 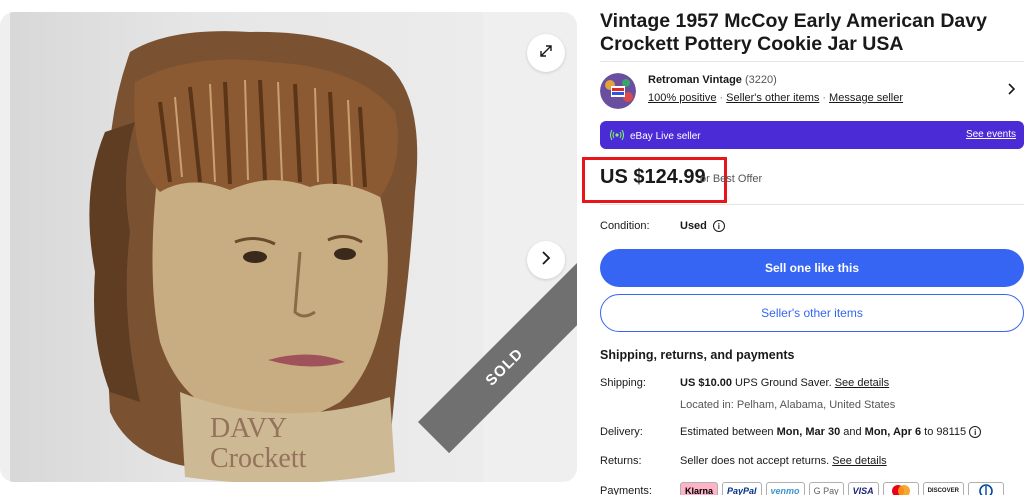 I want to click on returns-label: Returns:, so click(x=621, y=461).